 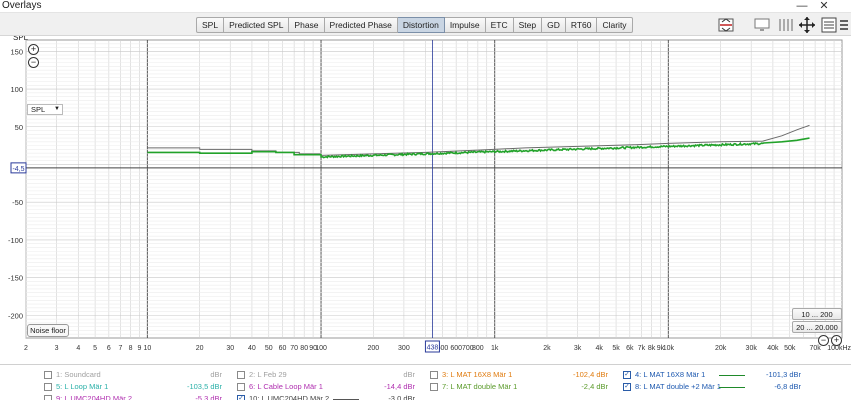 I want to click on y-tick-label: -100, so click(x=15, y=240).